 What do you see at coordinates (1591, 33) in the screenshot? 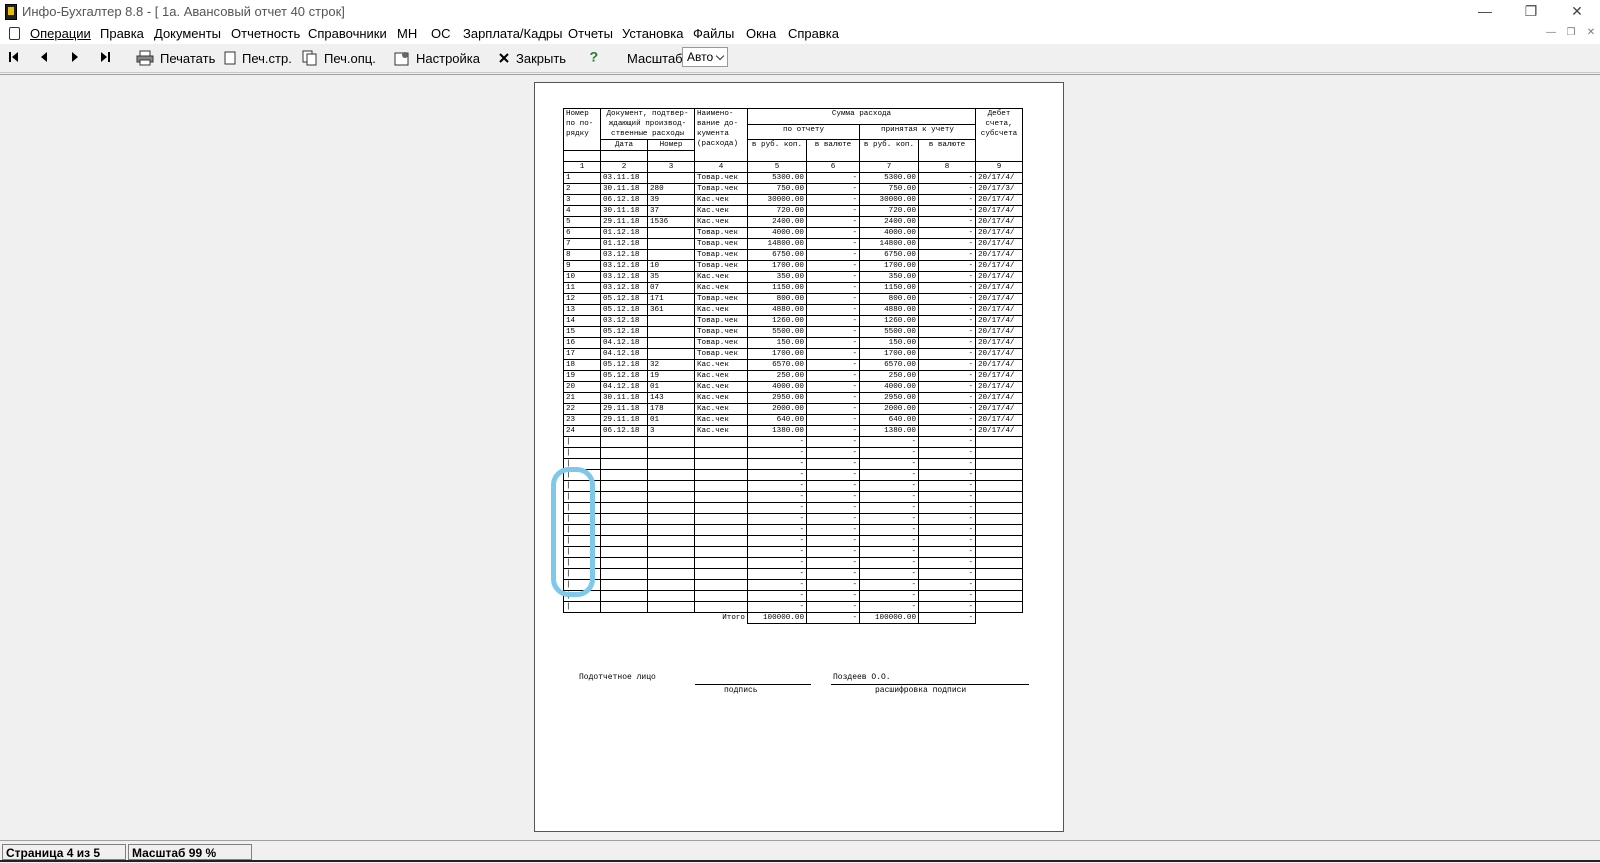
I see `mdi-close-button: ✕` at bounding box center [1591, 33].